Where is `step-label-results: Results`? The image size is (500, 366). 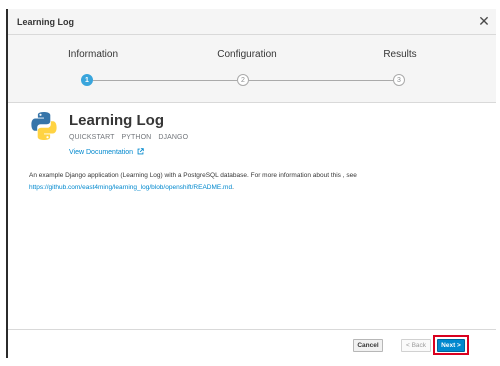
step-label-results: Results is located at coordinates (400, 54).